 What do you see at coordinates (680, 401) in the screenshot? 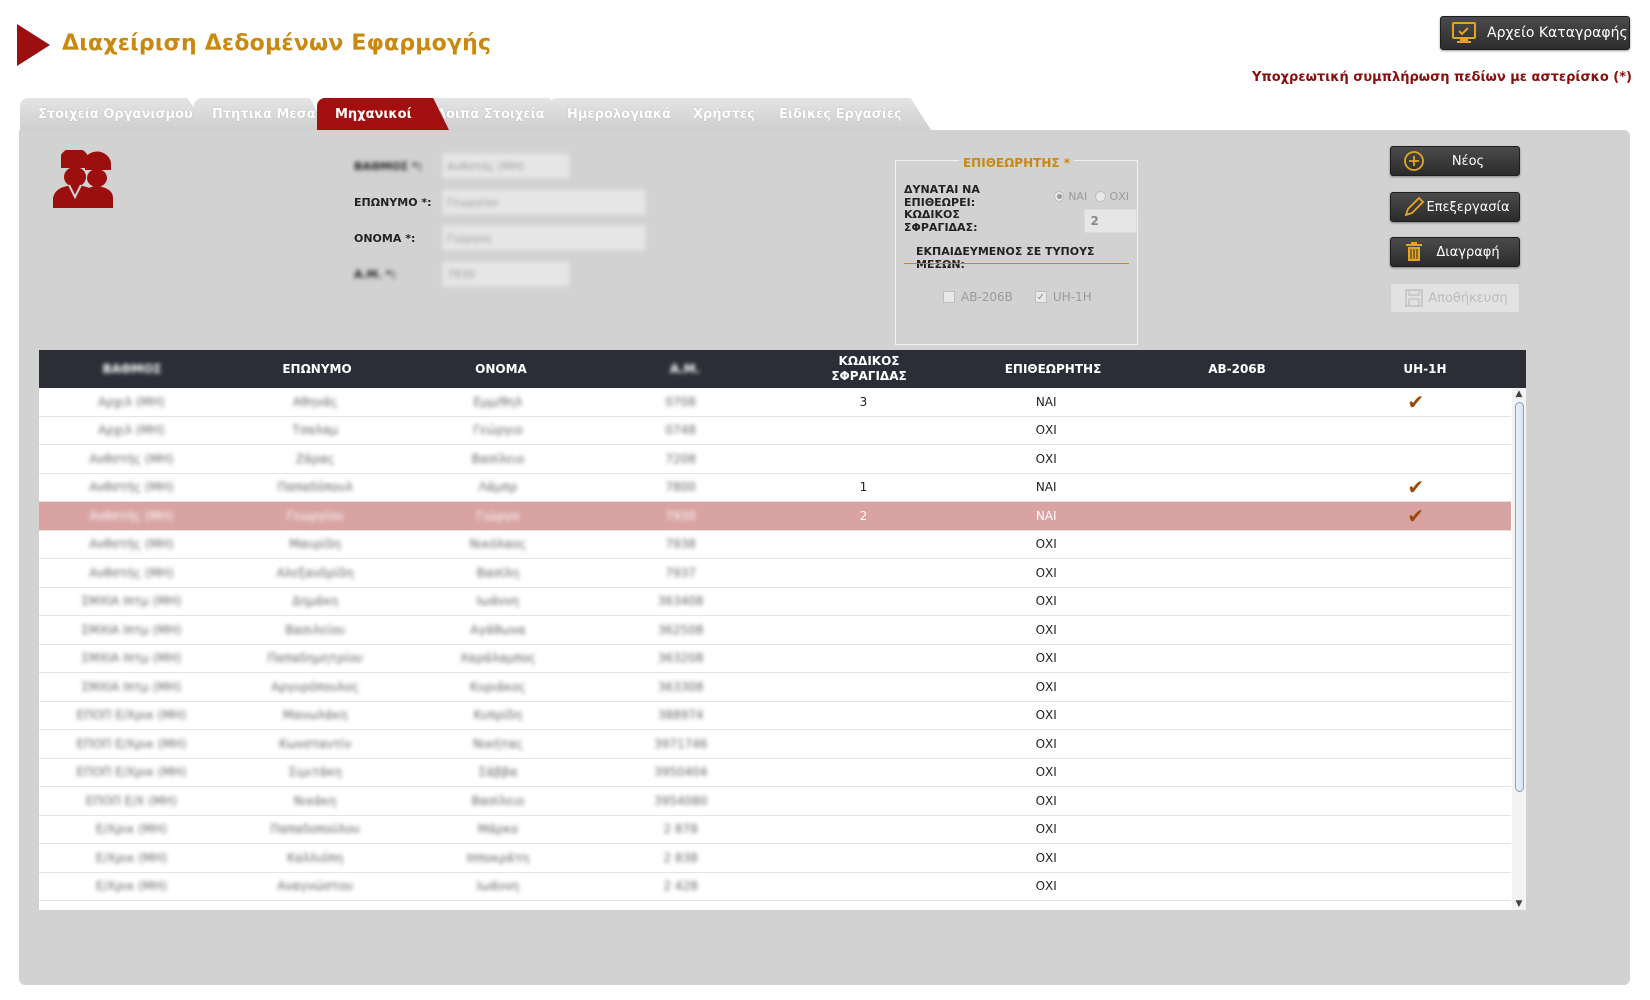
I see `cell-am: 0708` at bounding box center [680, 401].